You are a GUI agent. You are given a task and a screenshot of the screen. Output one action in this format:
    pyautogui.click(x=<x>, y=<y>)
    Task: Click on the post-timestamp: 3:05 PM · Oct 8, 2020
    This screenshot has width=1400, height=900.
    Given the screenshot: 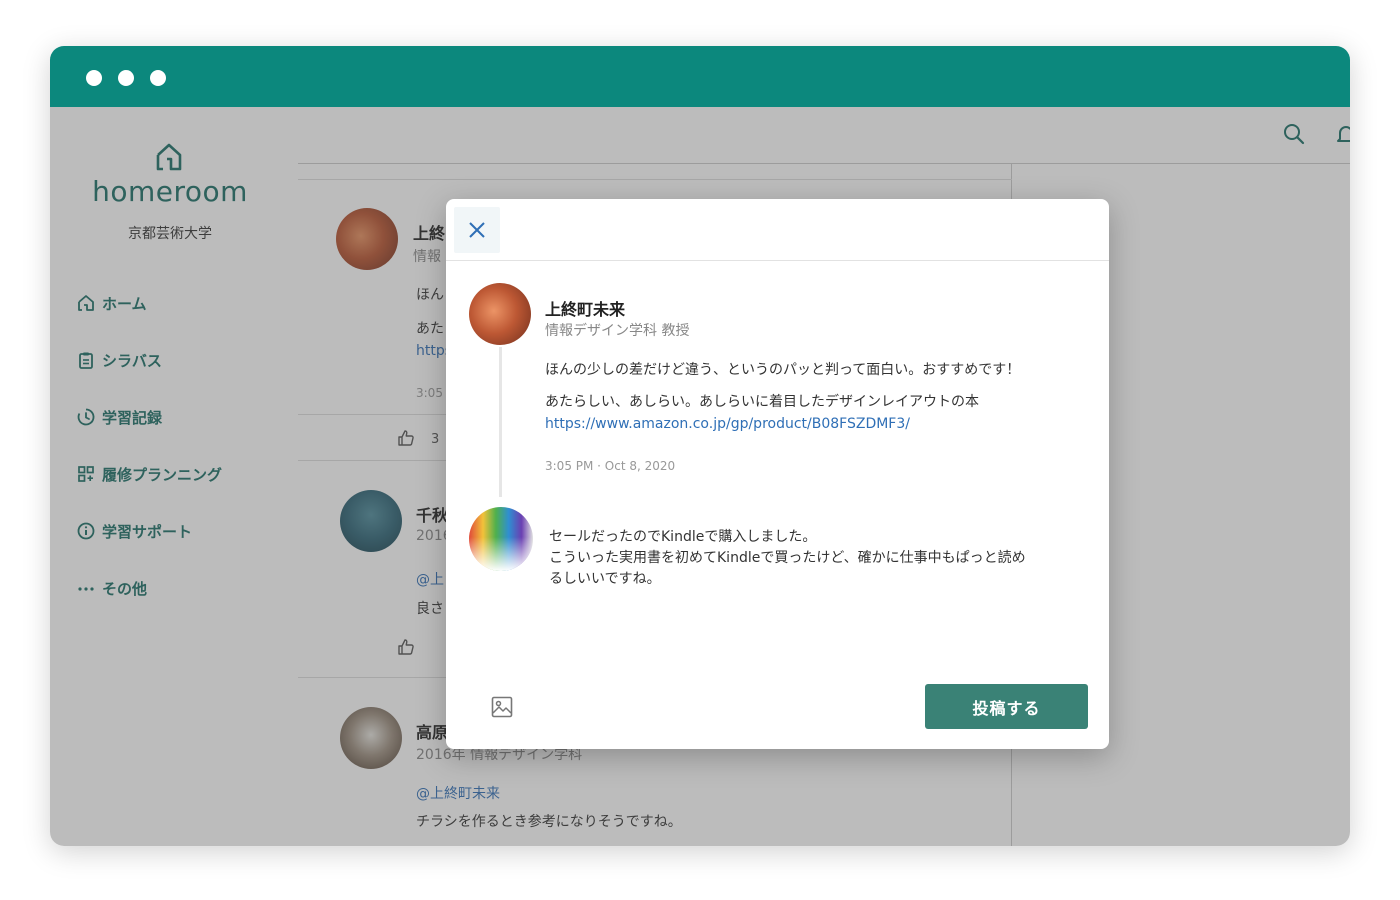 What is the action you would take?
    pyautogui.click(x=610, y=466)
    